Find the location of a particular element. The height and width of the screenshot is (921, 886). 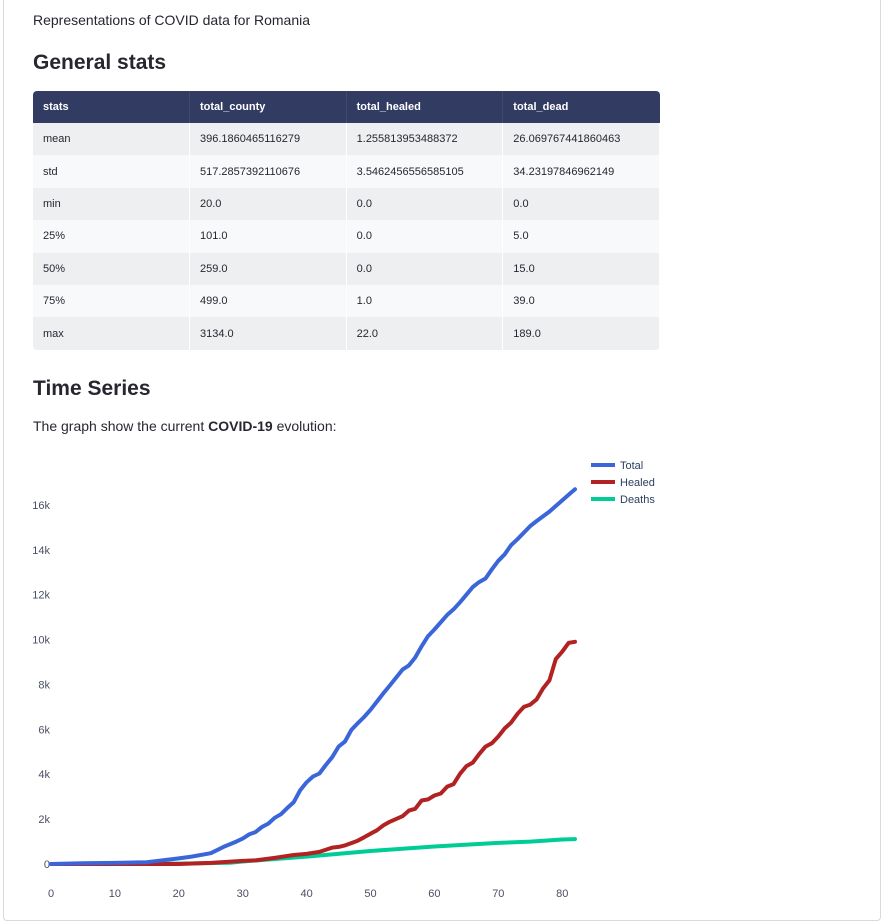

table-cell: 15.0 is located at coordinates (581, 268).